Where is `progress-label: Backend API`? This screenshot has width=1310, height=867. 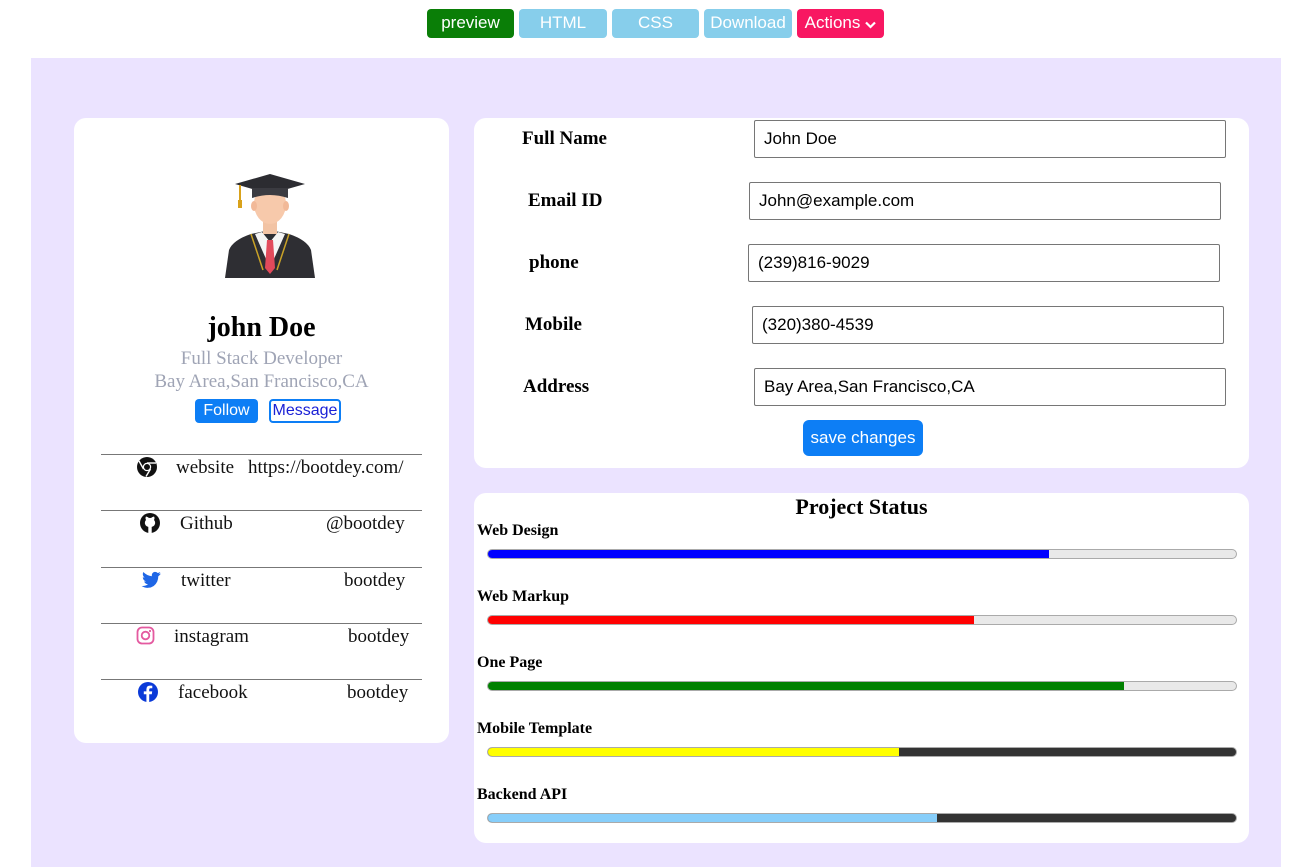
progress-label: Backend API is located at coordinates (522, 794).